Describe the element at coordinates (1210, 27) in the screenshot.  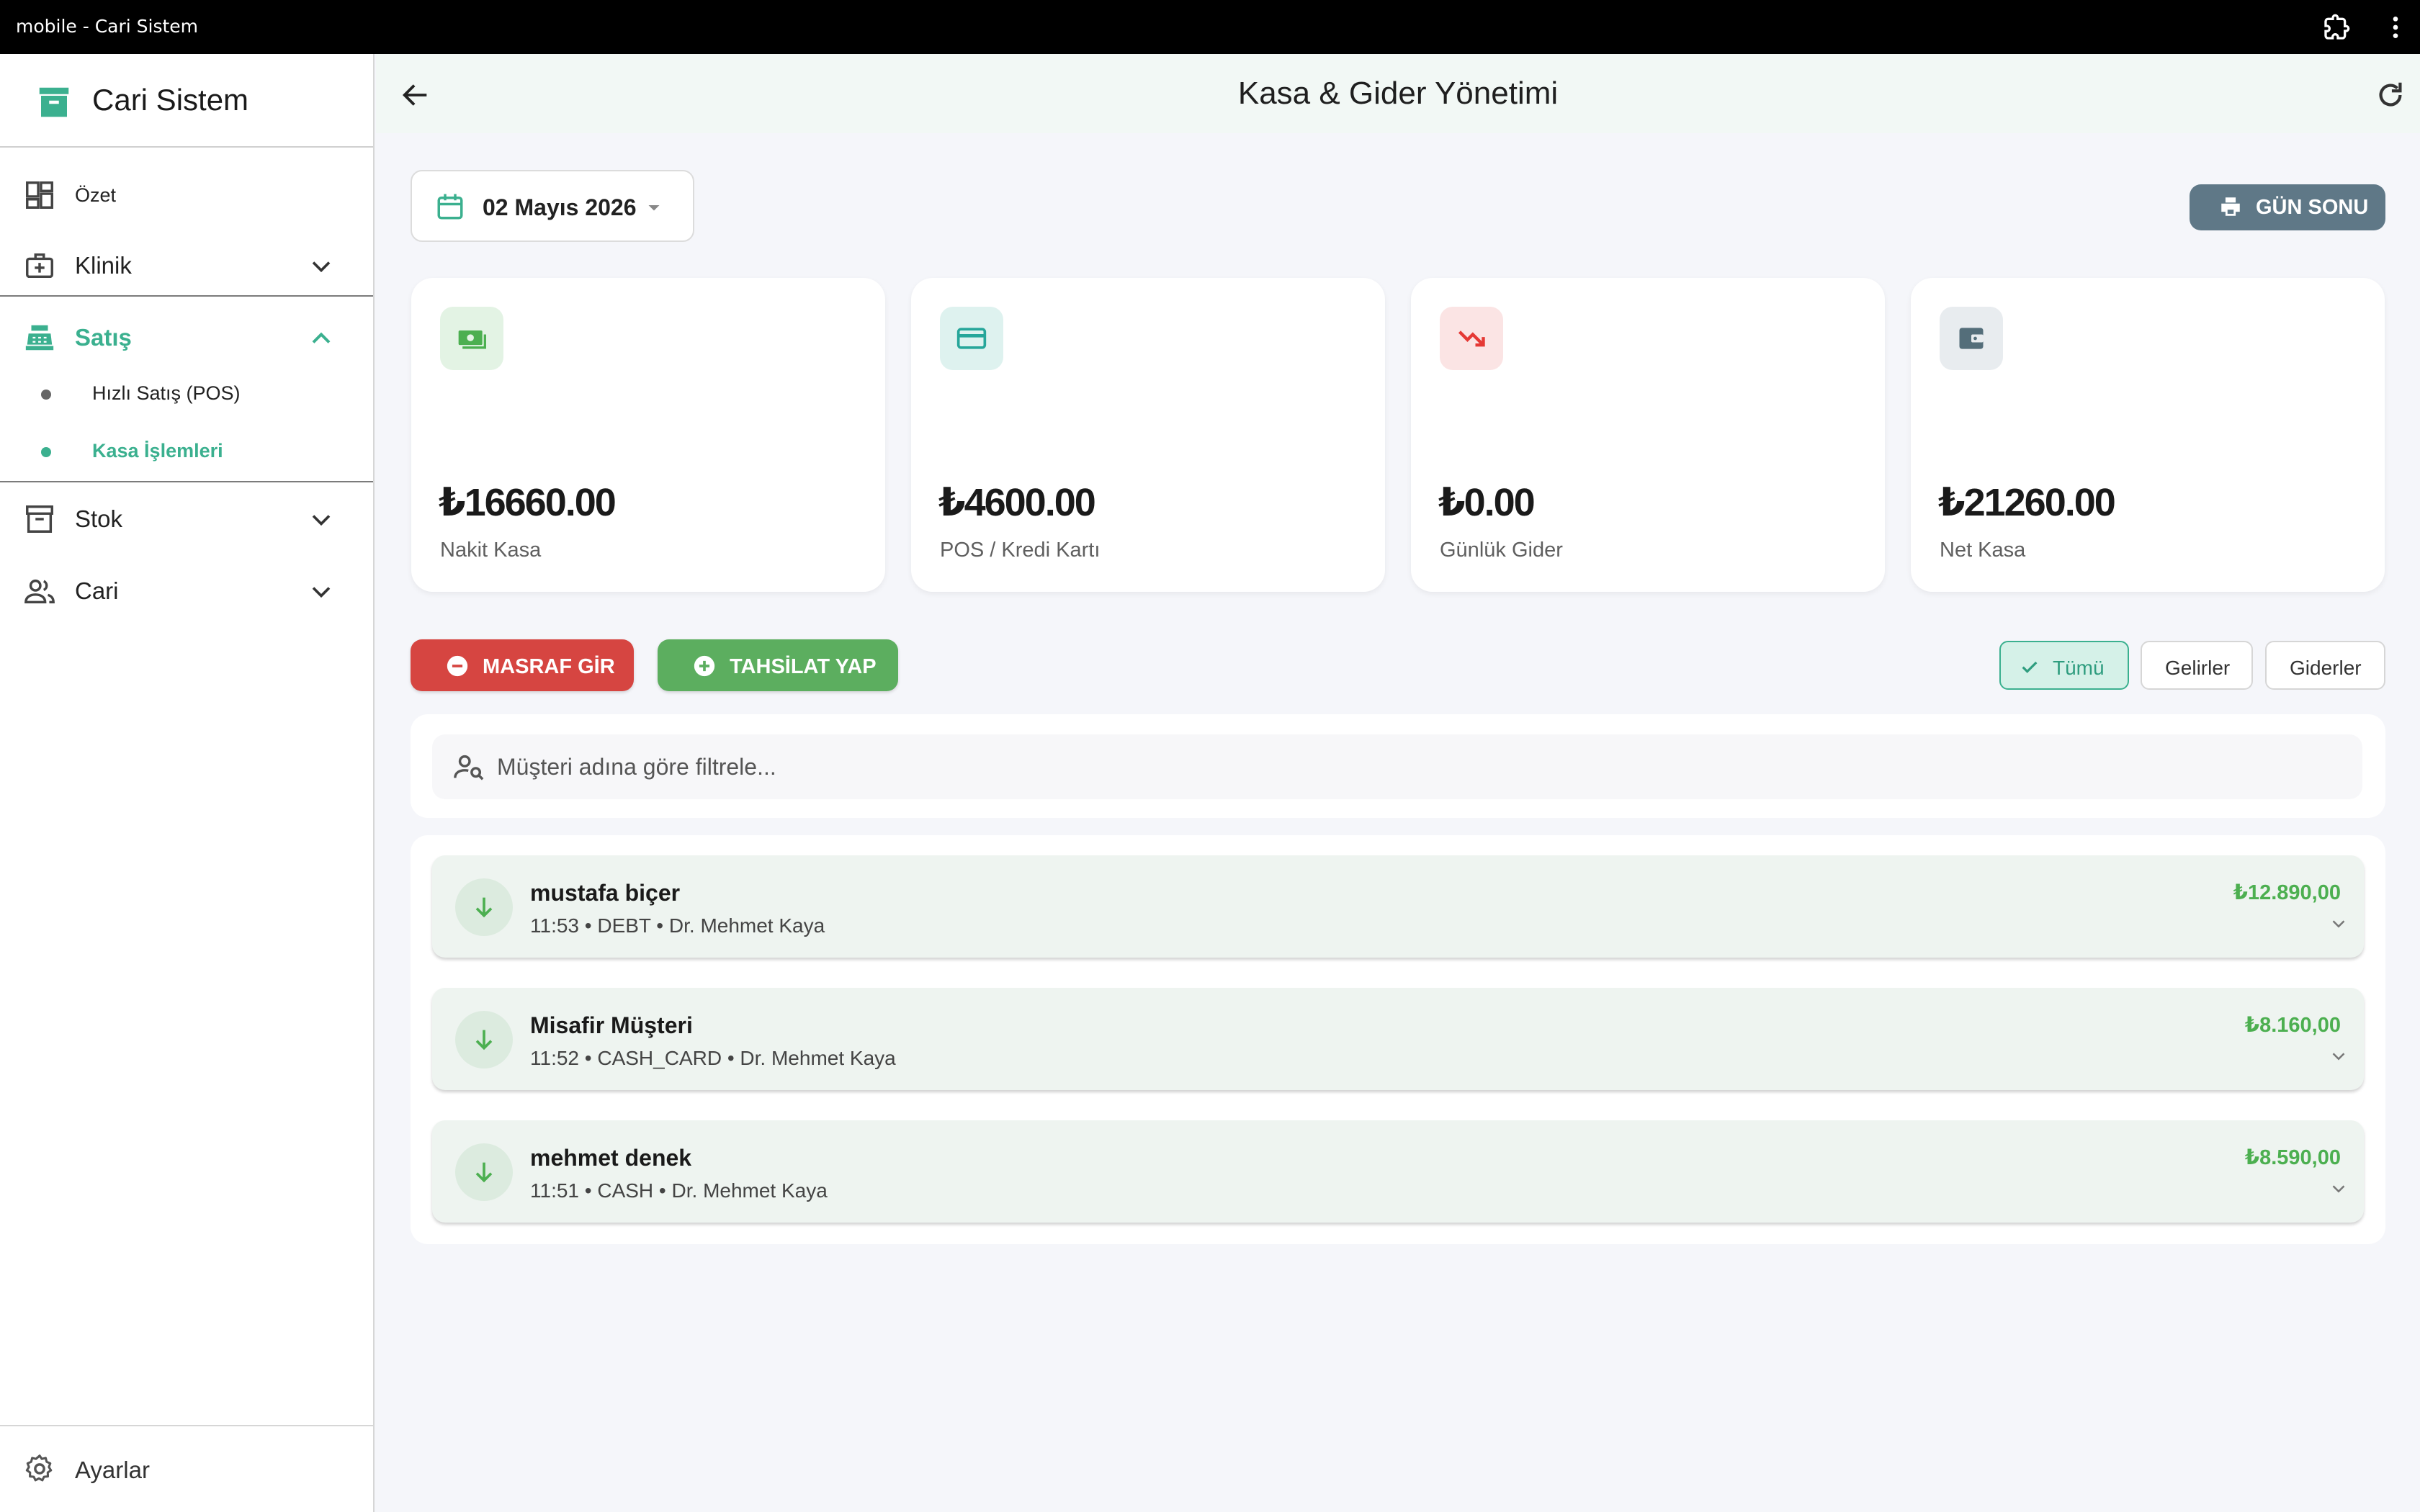
I see `window-title-bar: mobile - Cari Sistem` at that location.